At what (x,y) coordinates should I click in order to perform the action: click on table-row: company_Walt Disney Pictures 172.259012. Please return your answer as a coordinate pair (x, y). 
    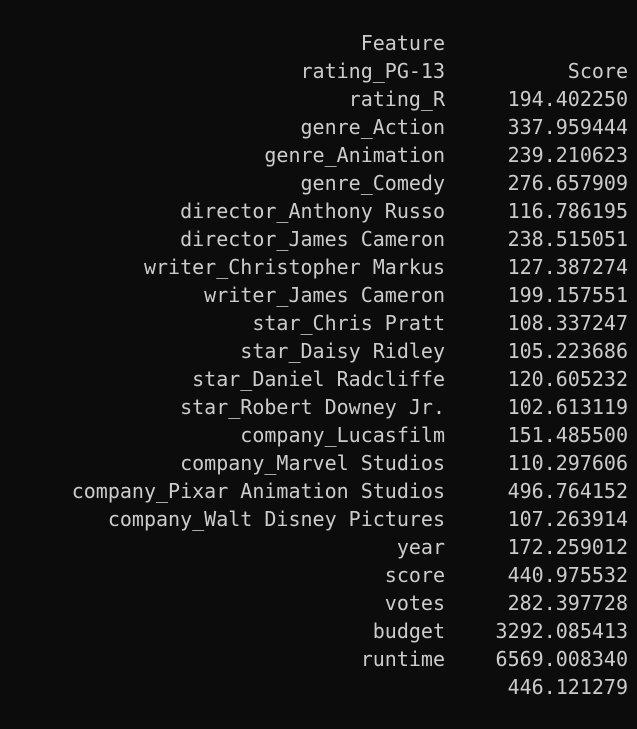
    Looking at the image, I should click on (318, 518).